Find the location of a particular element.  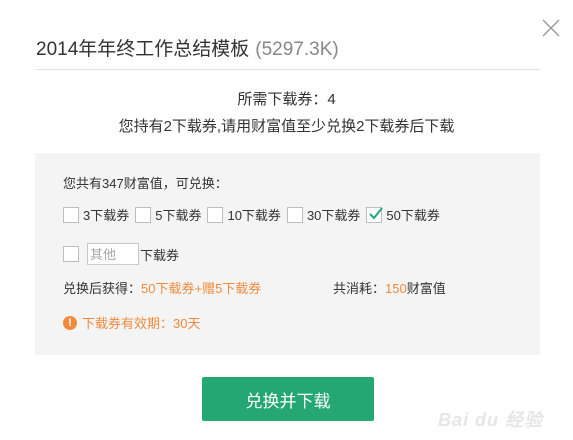

option-30-coupons: 30下载券 is located at coordinates (323, 214).